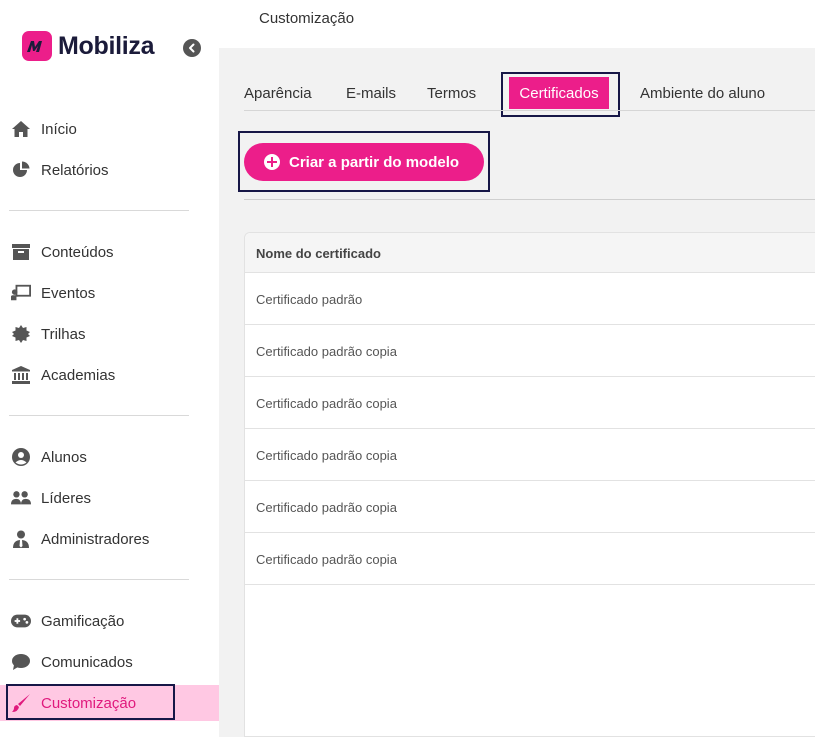 The image size is (815, 737). I want to click on sidebar-item-gamificacao: Gamificação, so click(109, 621).